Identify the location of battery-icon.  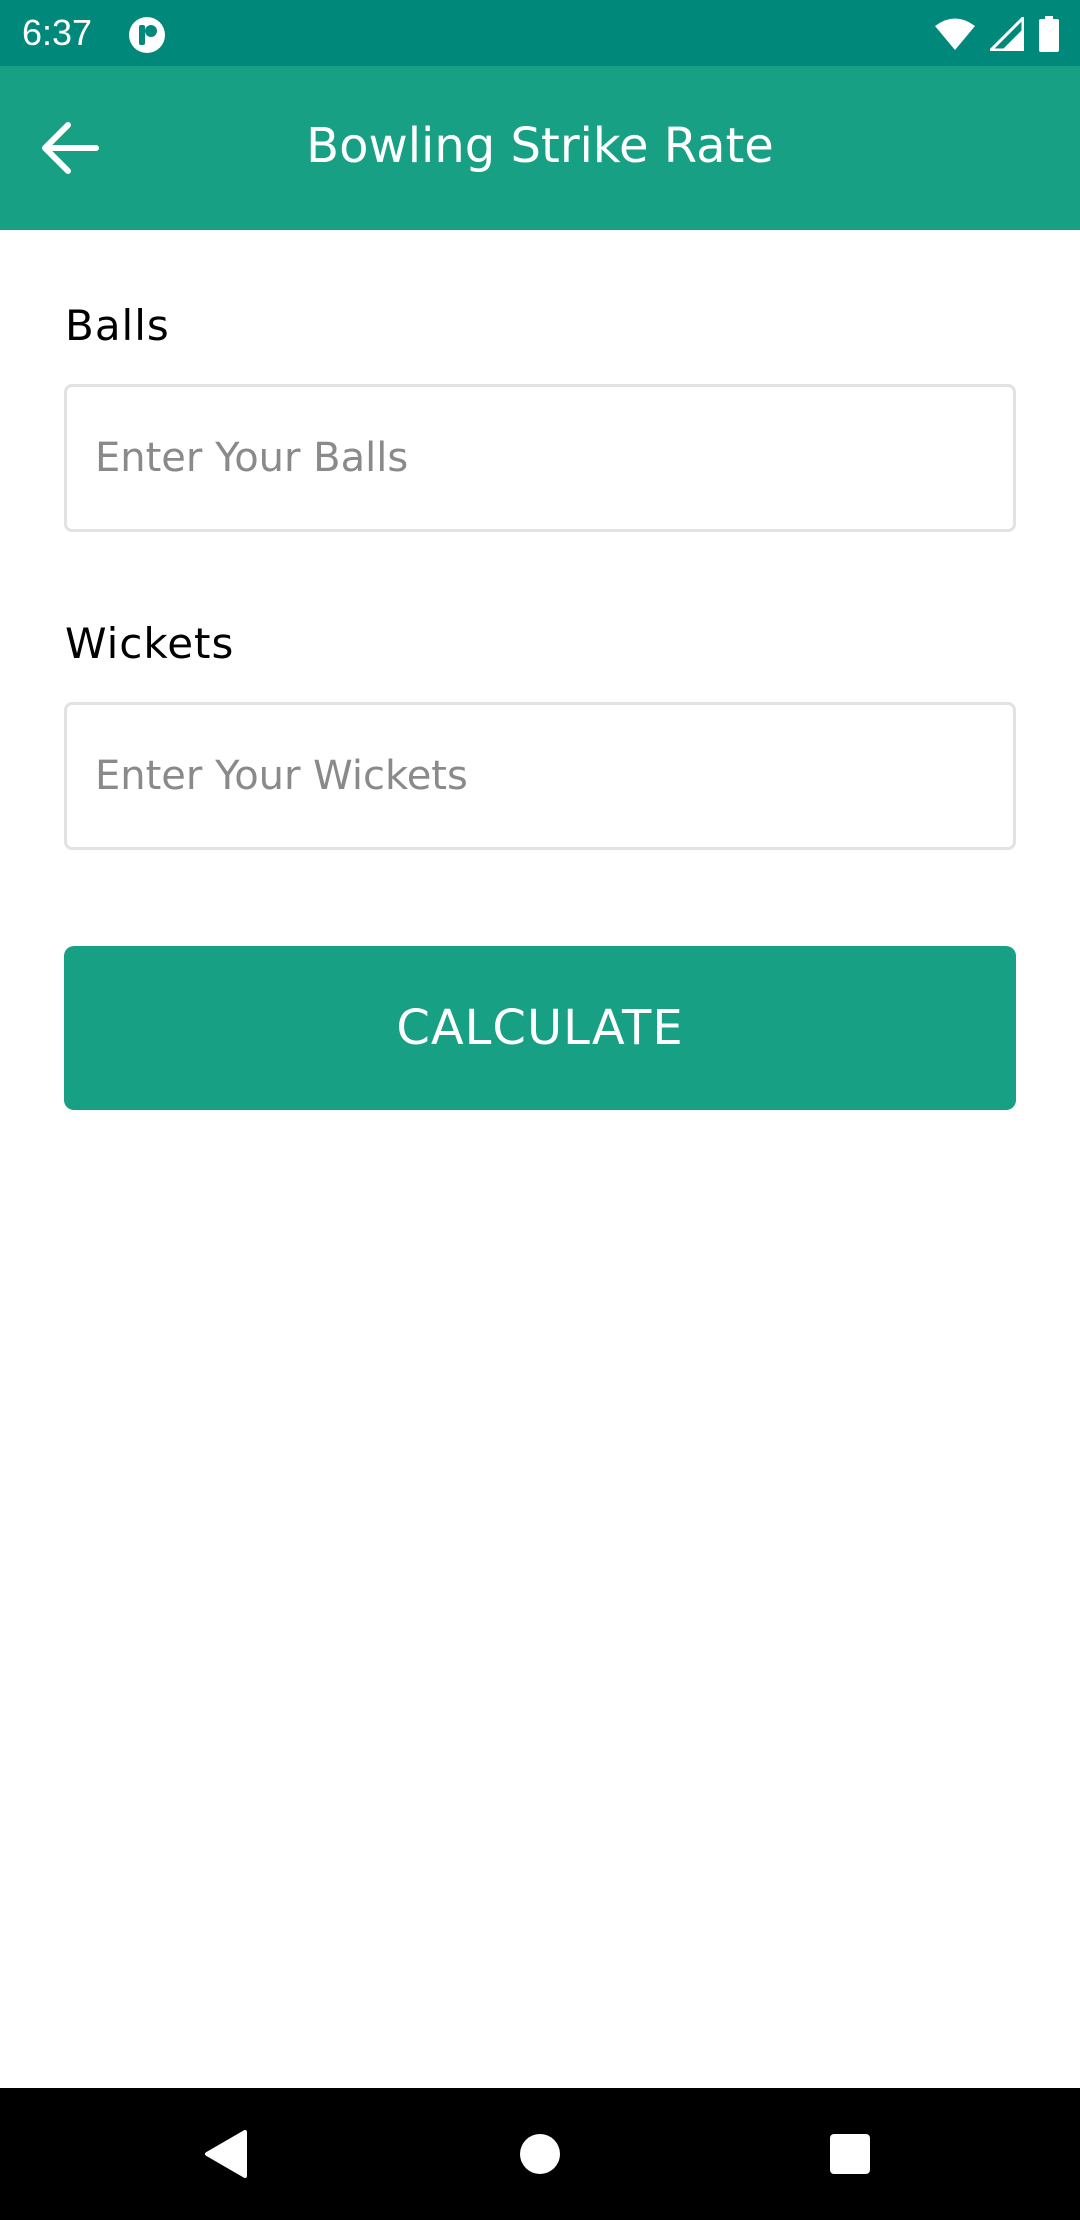
(1049, 34).